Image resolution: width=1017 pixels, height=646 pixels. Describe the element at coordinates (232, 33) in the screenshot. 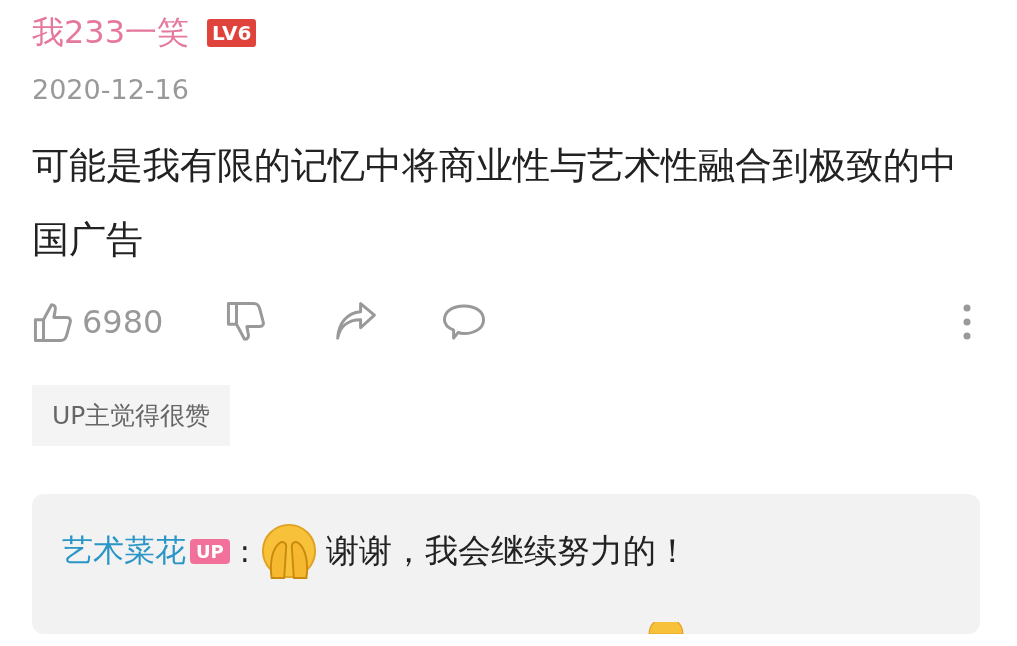

I see `level-badge: LV6` at that location.